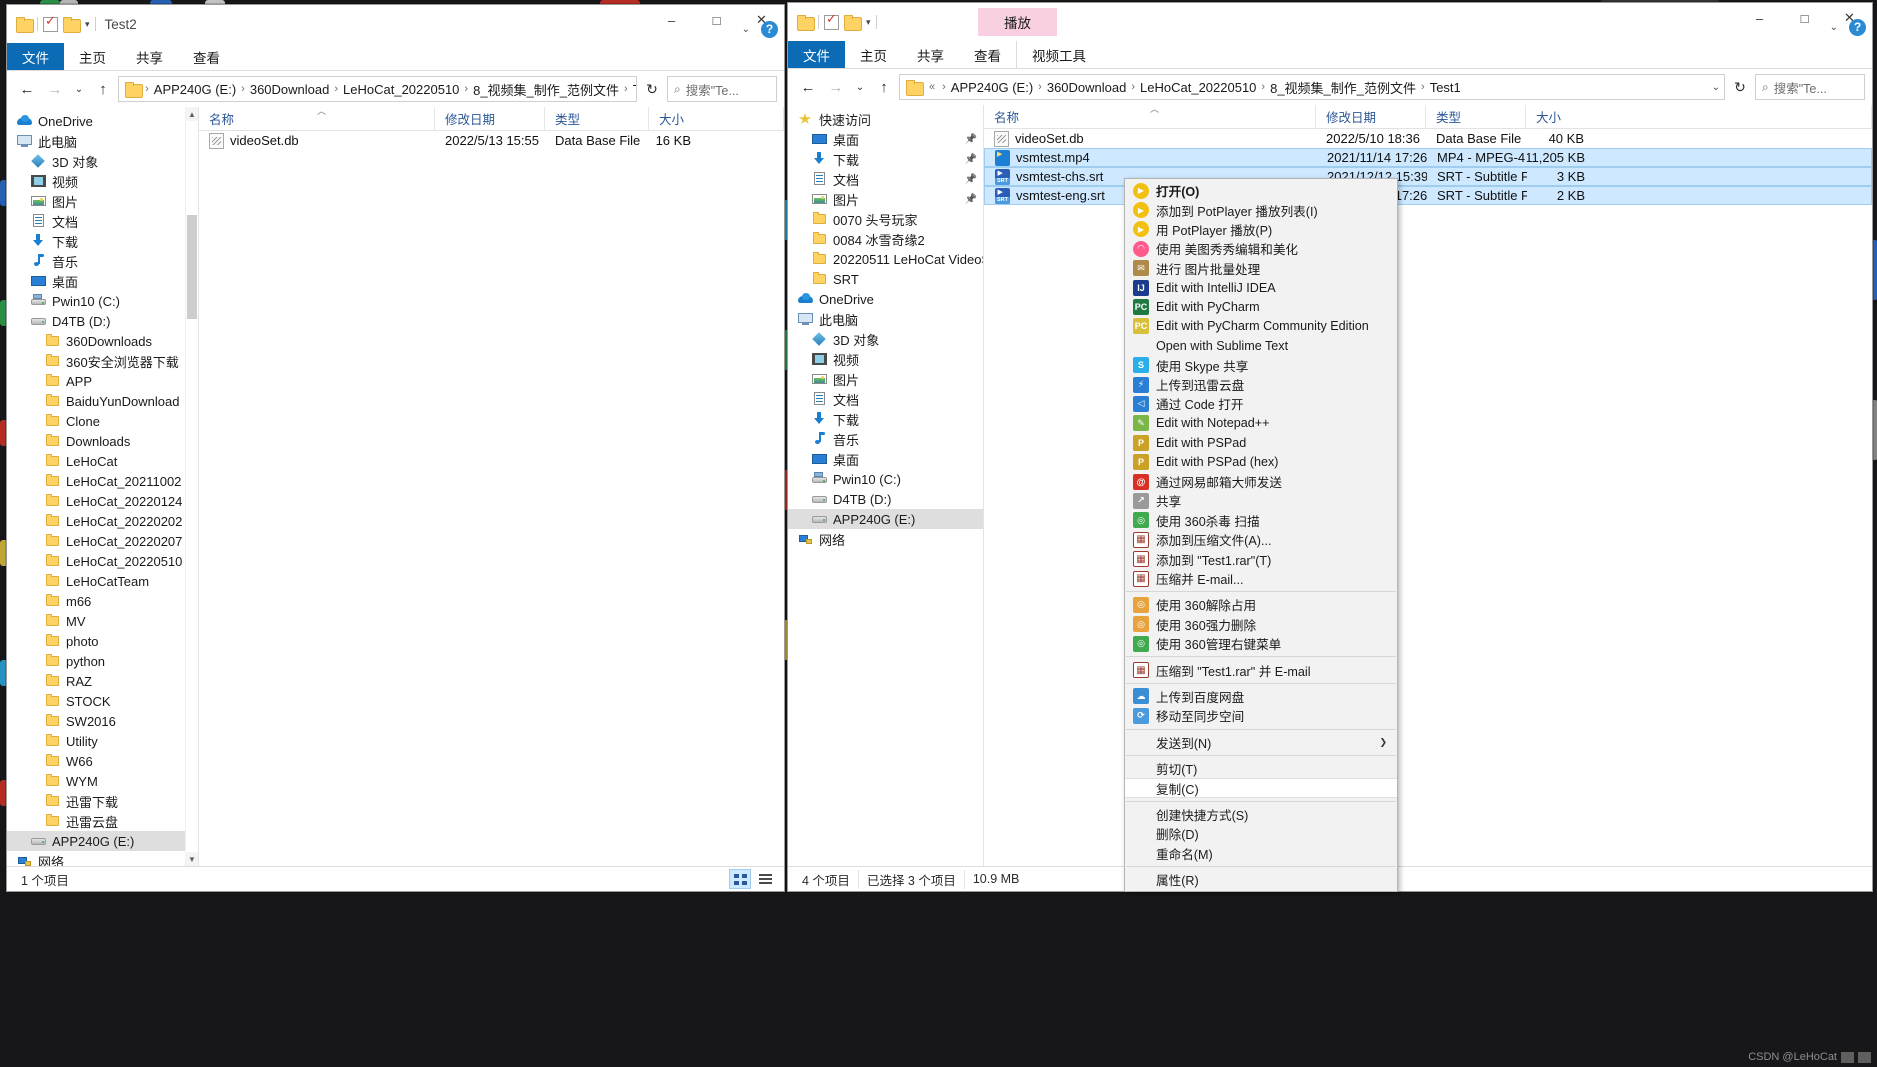  I want to click on tree-item-lehocat: LeHoCat, so click(96, 461).